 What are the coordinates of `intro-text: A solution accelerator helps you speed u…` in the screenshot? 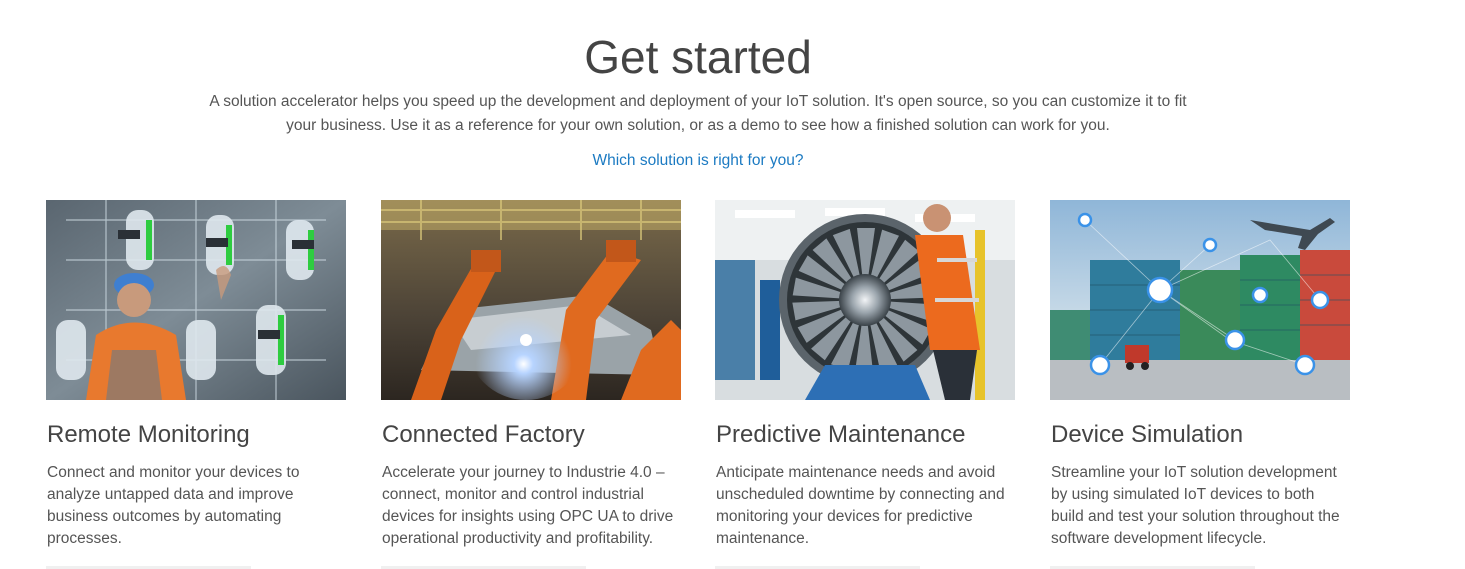 It's located at (698, 113).